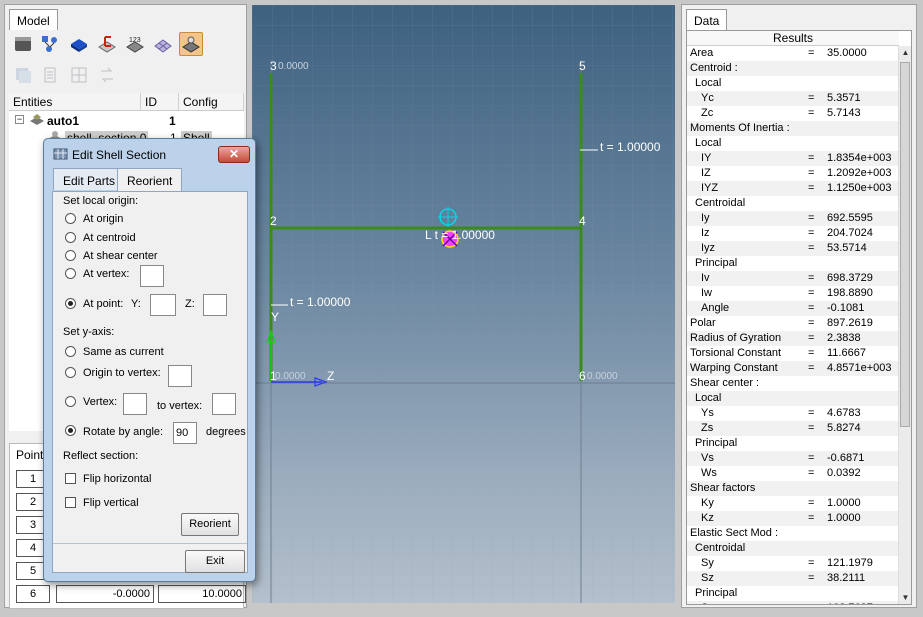  Describe the element at coordinates (793, 353) in the screenshot. I see `table-row: Torsional Constant = 11.6667` at that location.